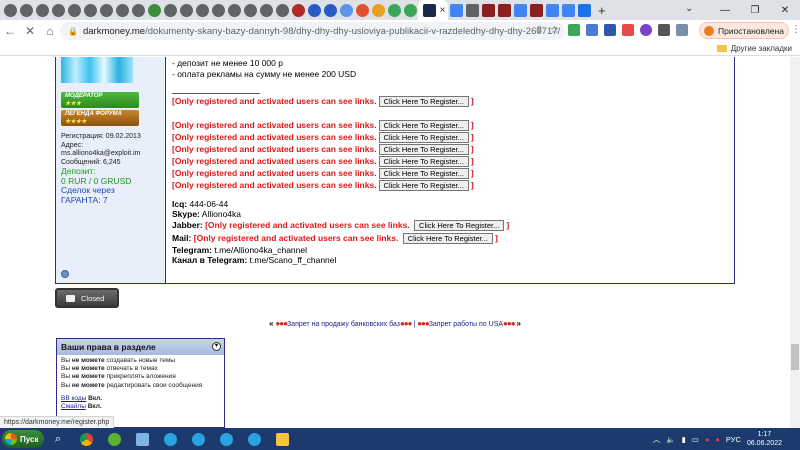 This screenshot has height=450, width=800. I want to click on clock: 1:17 06.06.2022, so click(764, 439).